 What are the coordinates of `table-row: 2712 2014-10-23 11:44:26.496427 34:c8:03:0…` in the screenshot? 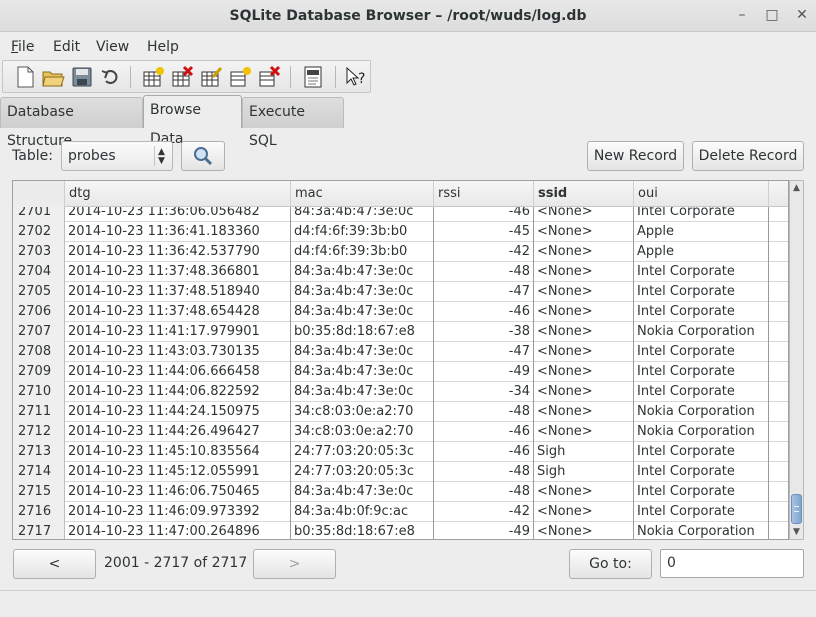 It's located at (400, 432).